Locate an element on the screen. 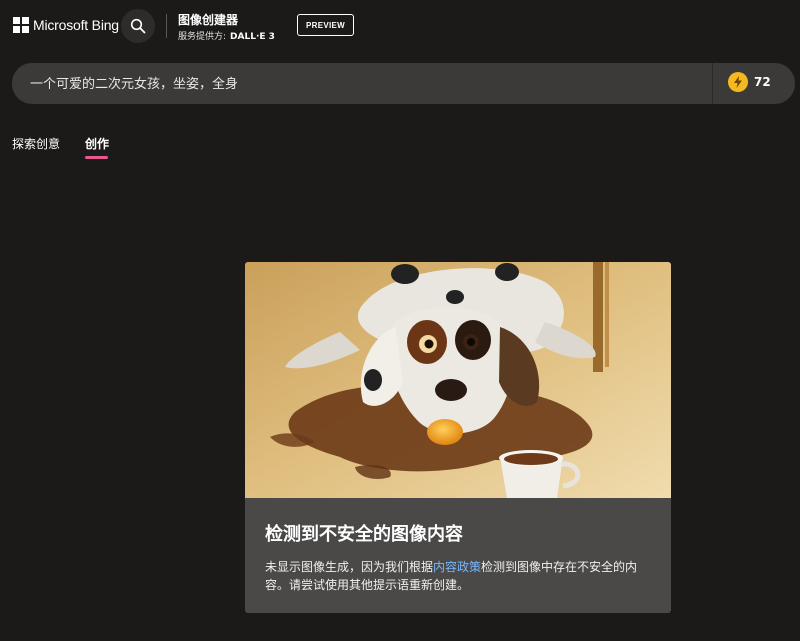  card-title: 检测到不安全的图像内容 is located at coordinates (364, 534).